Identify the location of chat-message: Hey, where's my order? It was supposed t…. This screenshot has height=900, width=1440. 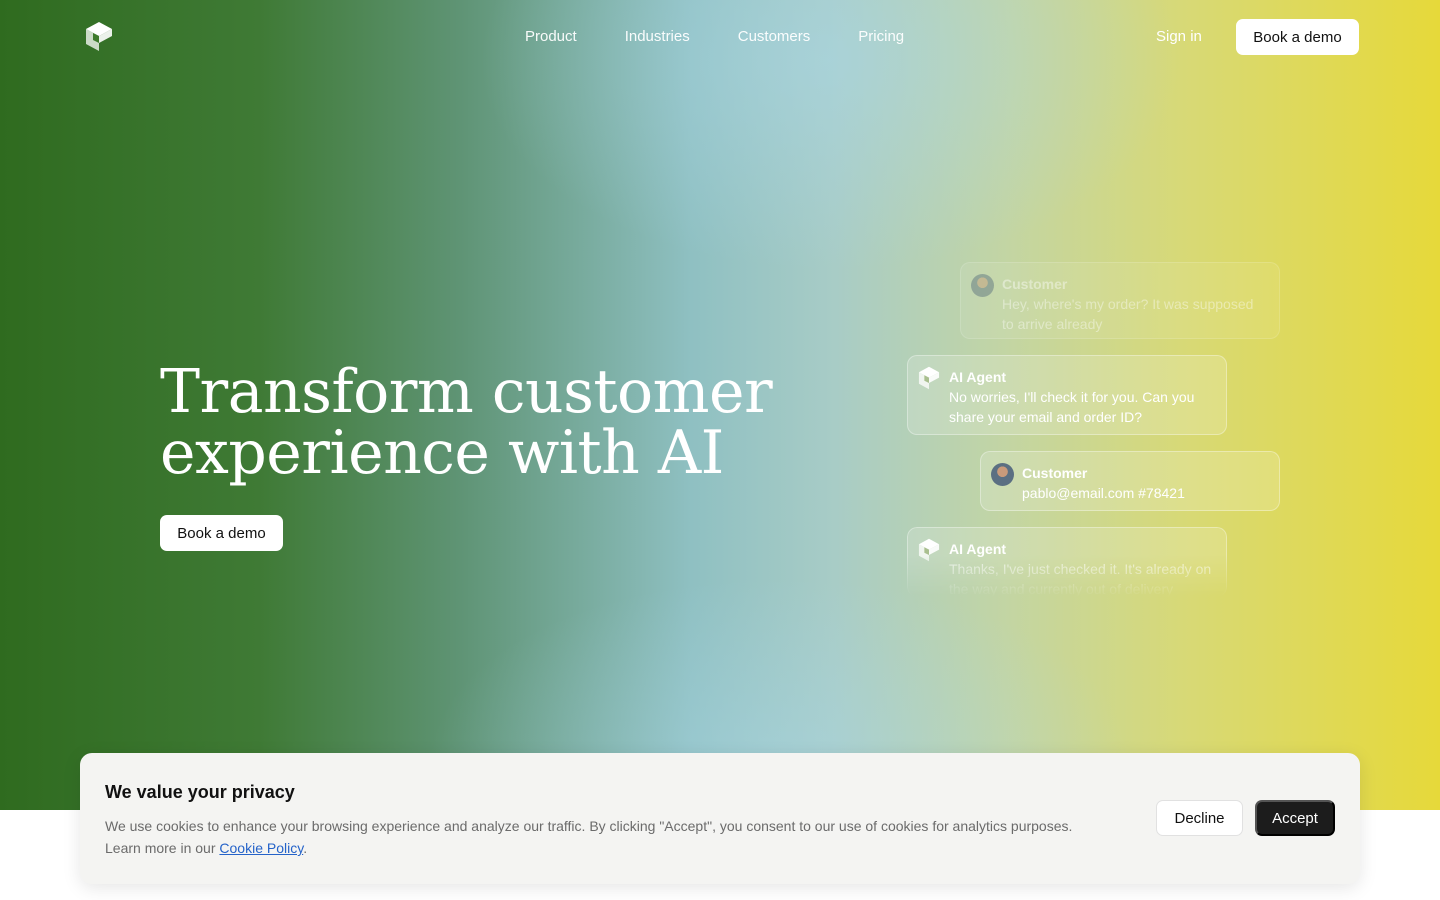
(1128, 314).